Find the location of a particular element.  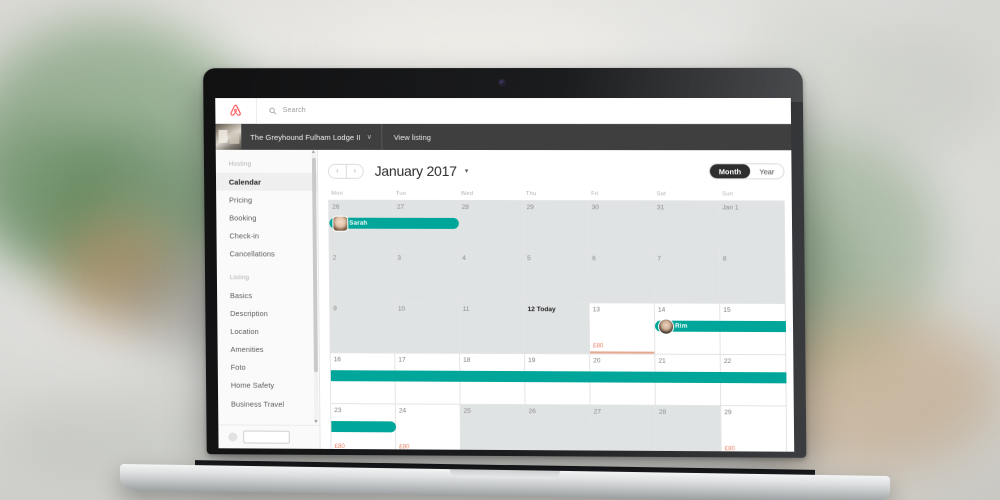

day-number: 20 is located at coordinates (597, 361).